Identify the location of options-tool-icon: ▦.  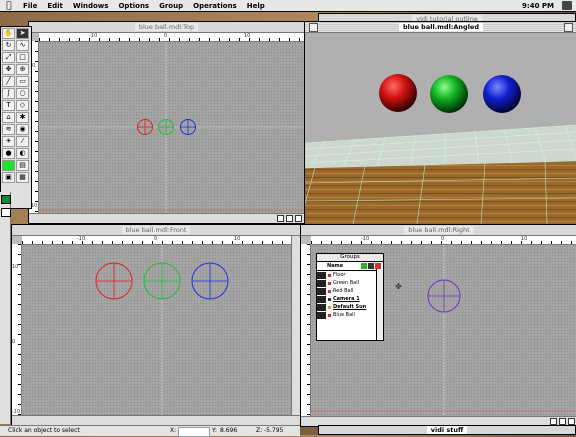
(22, 177).